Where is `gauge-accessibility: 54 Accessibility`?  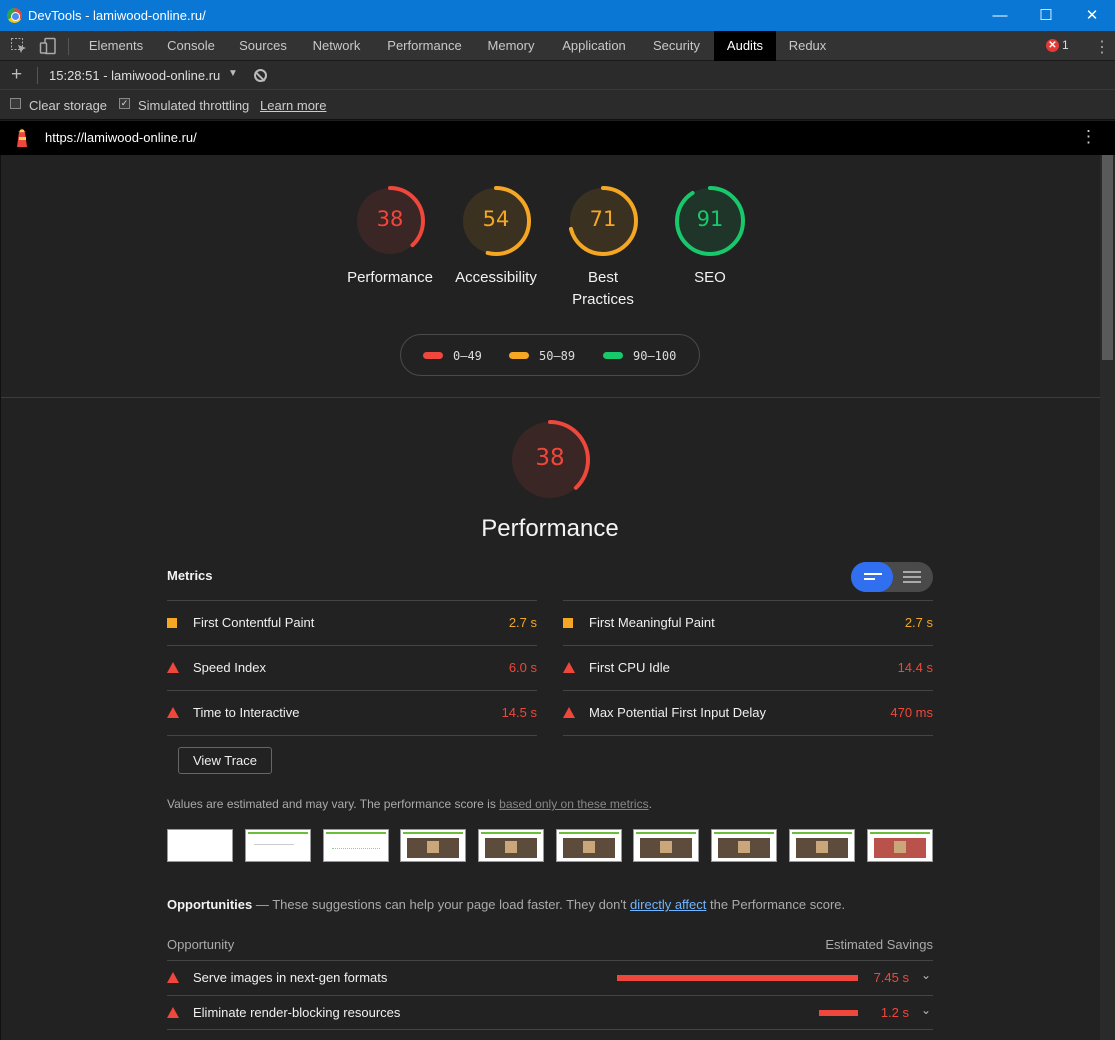 gauge-accessibility: 54 Accessibility is located at coordinates (496, 235).